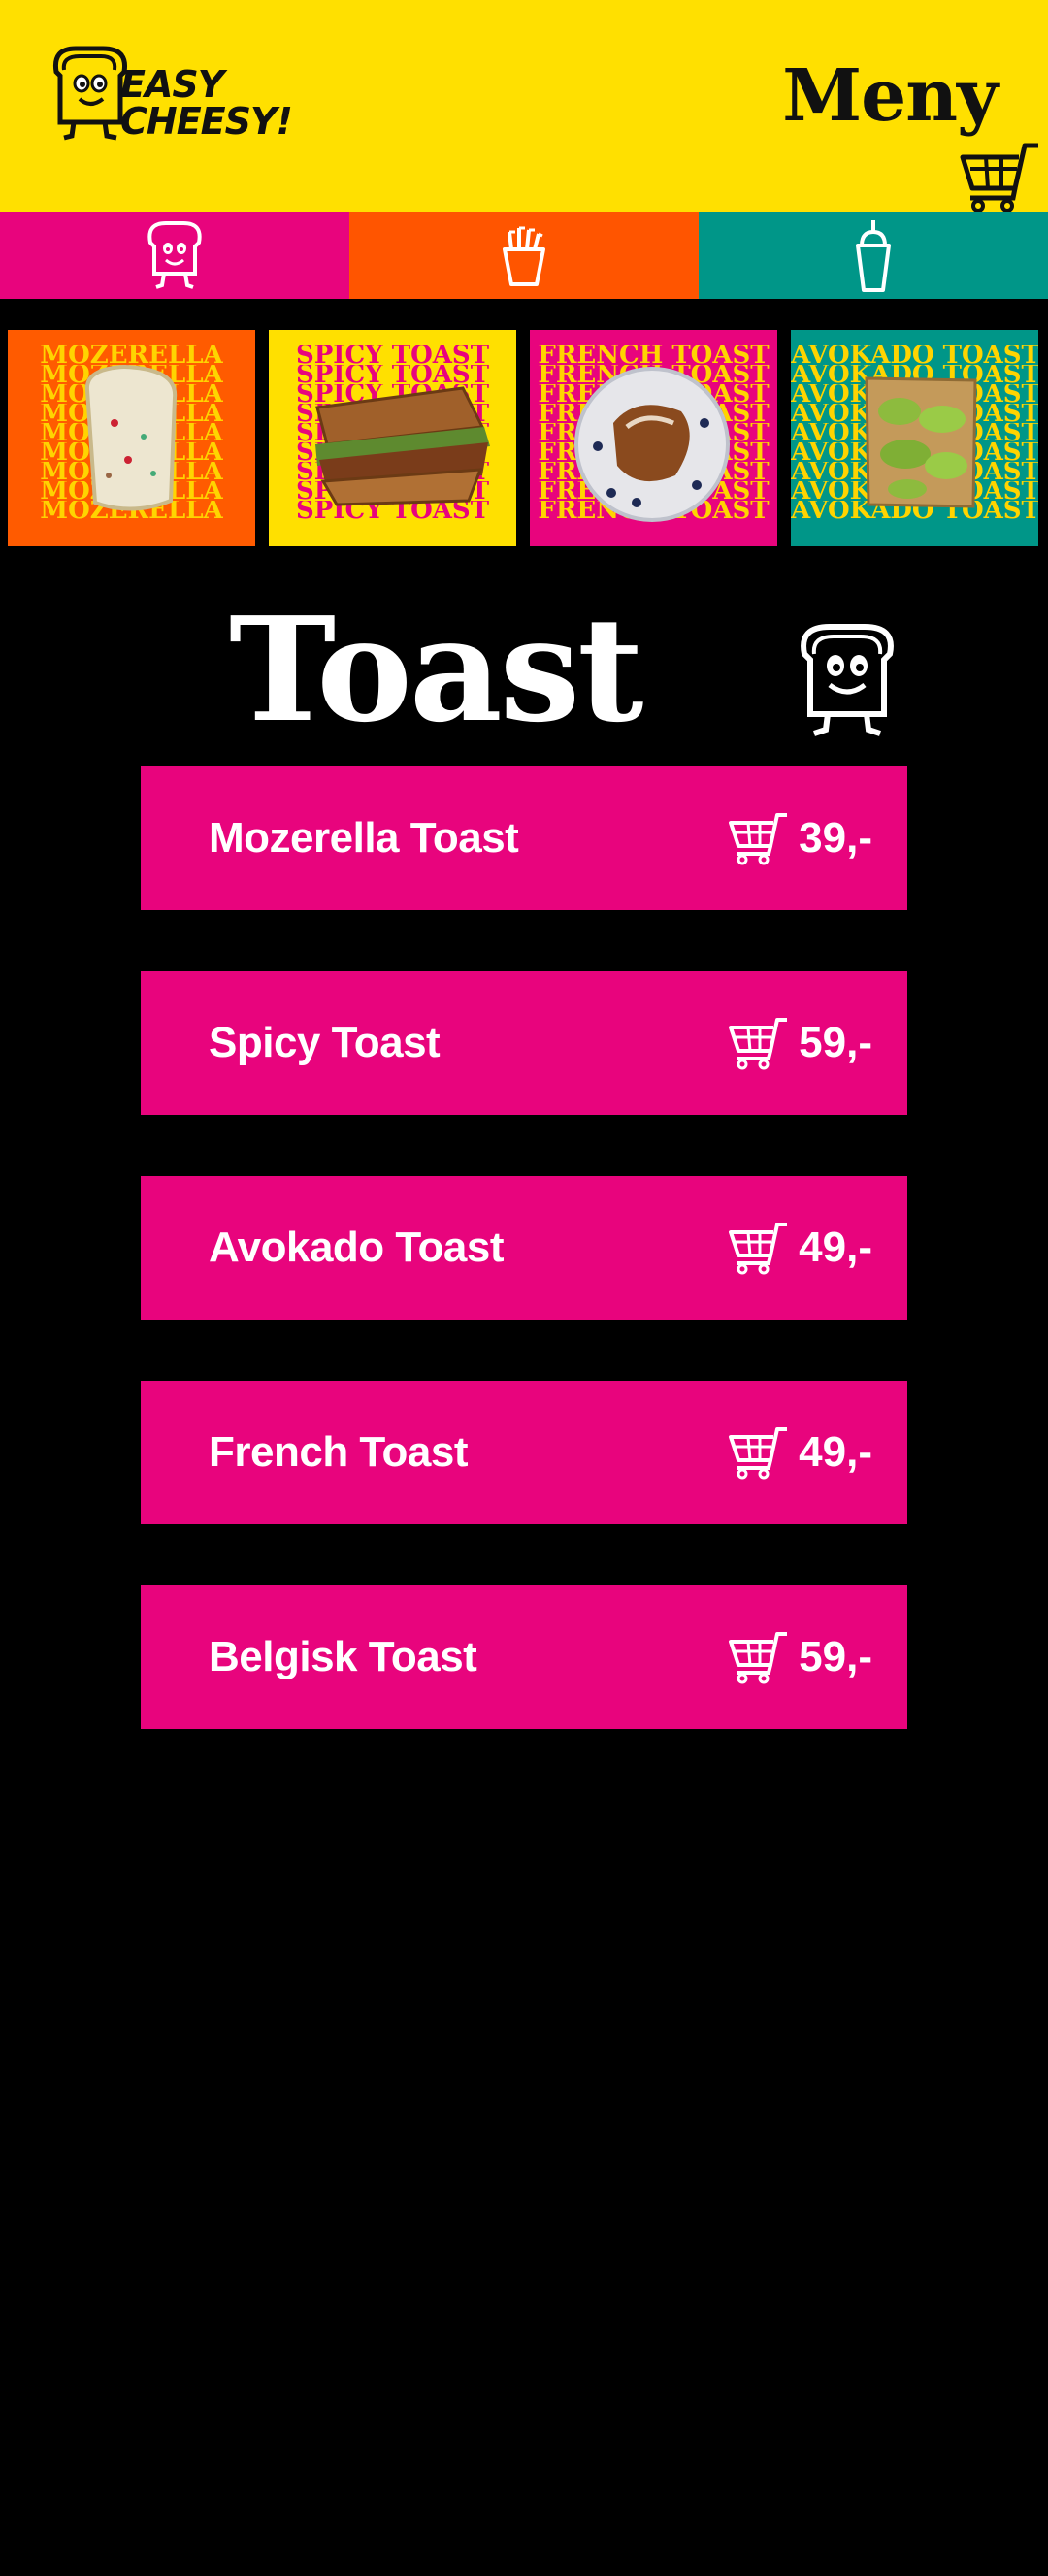 Image resolution: width=1048 pixels, height=2576 pixels. Describe the element at coordinates (524, 1452) in the screenshot. I see `menu-item-french-toast: French Toast 49,-` at that location.